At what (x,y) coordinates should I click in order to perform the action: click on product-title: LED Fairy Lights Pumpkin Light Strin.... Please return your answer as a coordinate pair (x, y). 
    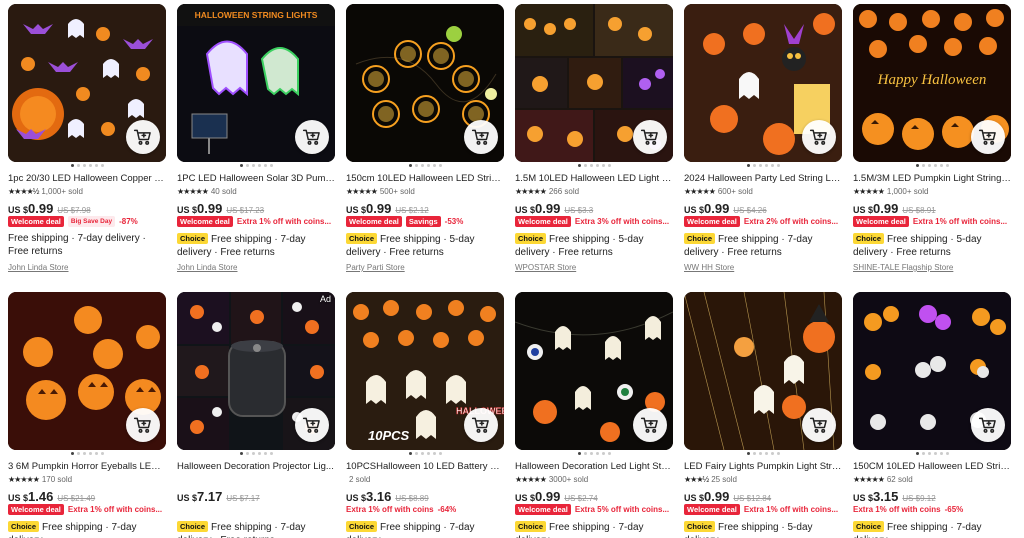
    Looking at the image, I should click on (763, 466).